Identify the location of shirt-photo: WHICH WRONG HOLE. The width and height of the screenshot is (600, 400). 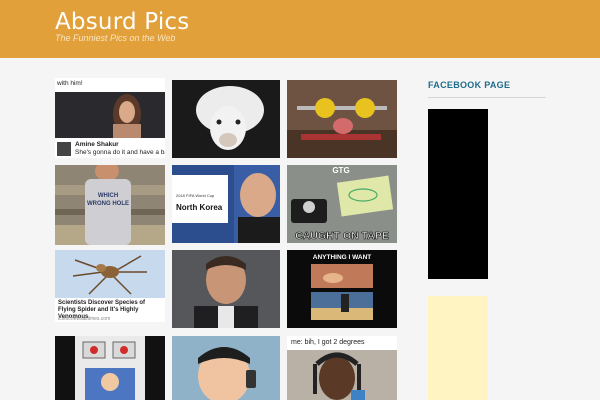
(110, 205).